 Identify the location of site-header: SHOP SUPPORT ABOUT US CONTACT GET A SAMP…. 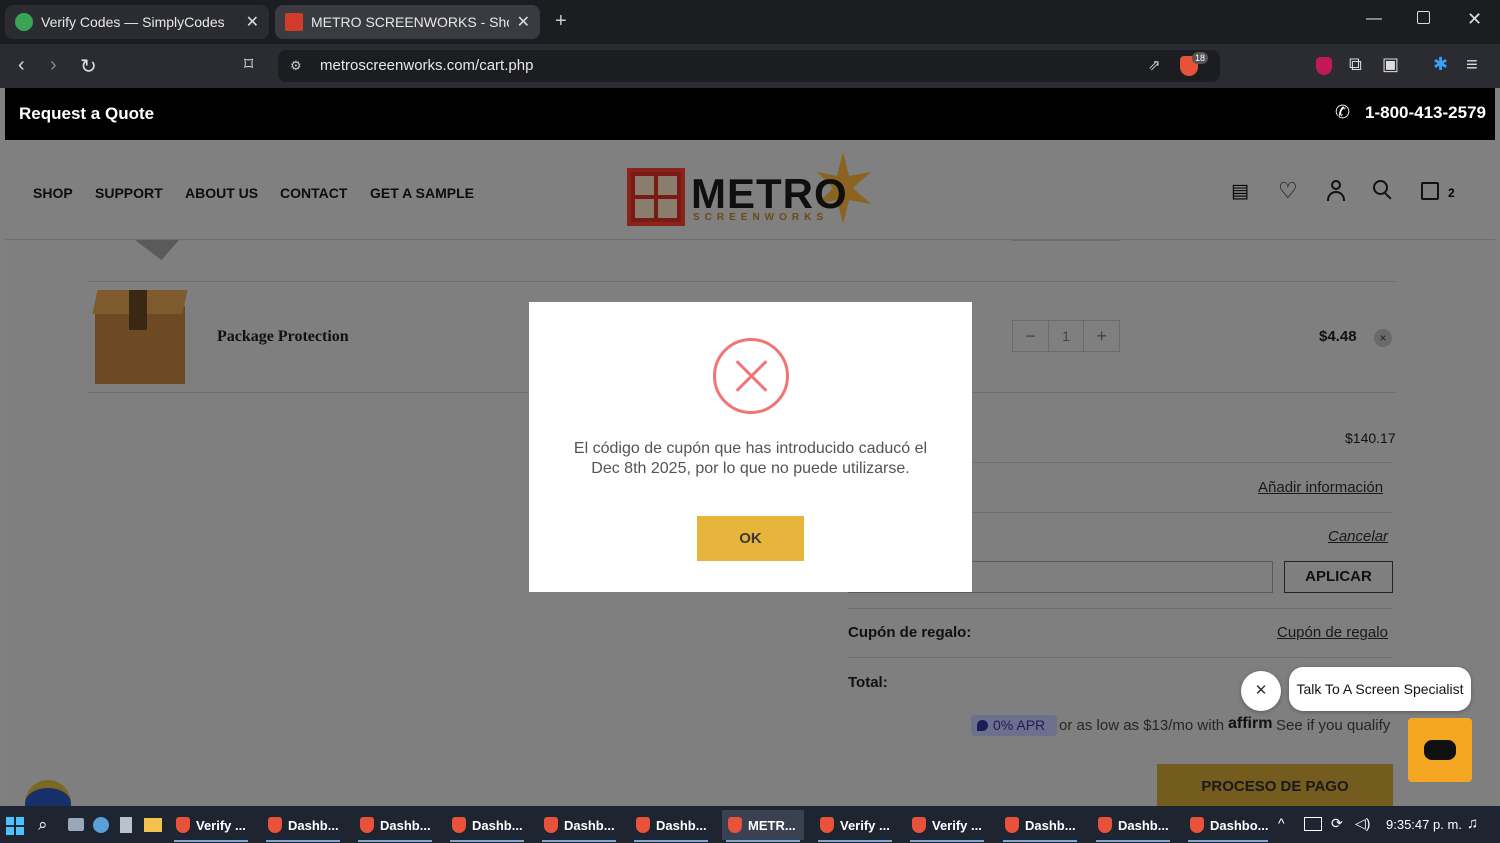
(750, 190).